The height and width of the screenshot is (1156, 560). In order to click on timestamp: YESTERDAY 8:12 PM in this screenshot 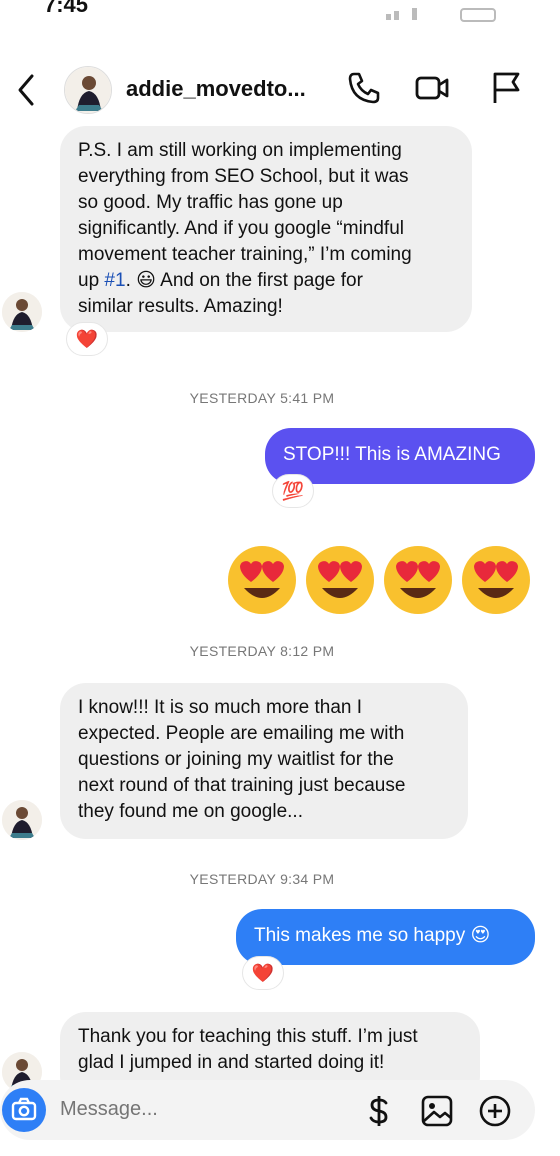, I will do `click(262, 651)`.